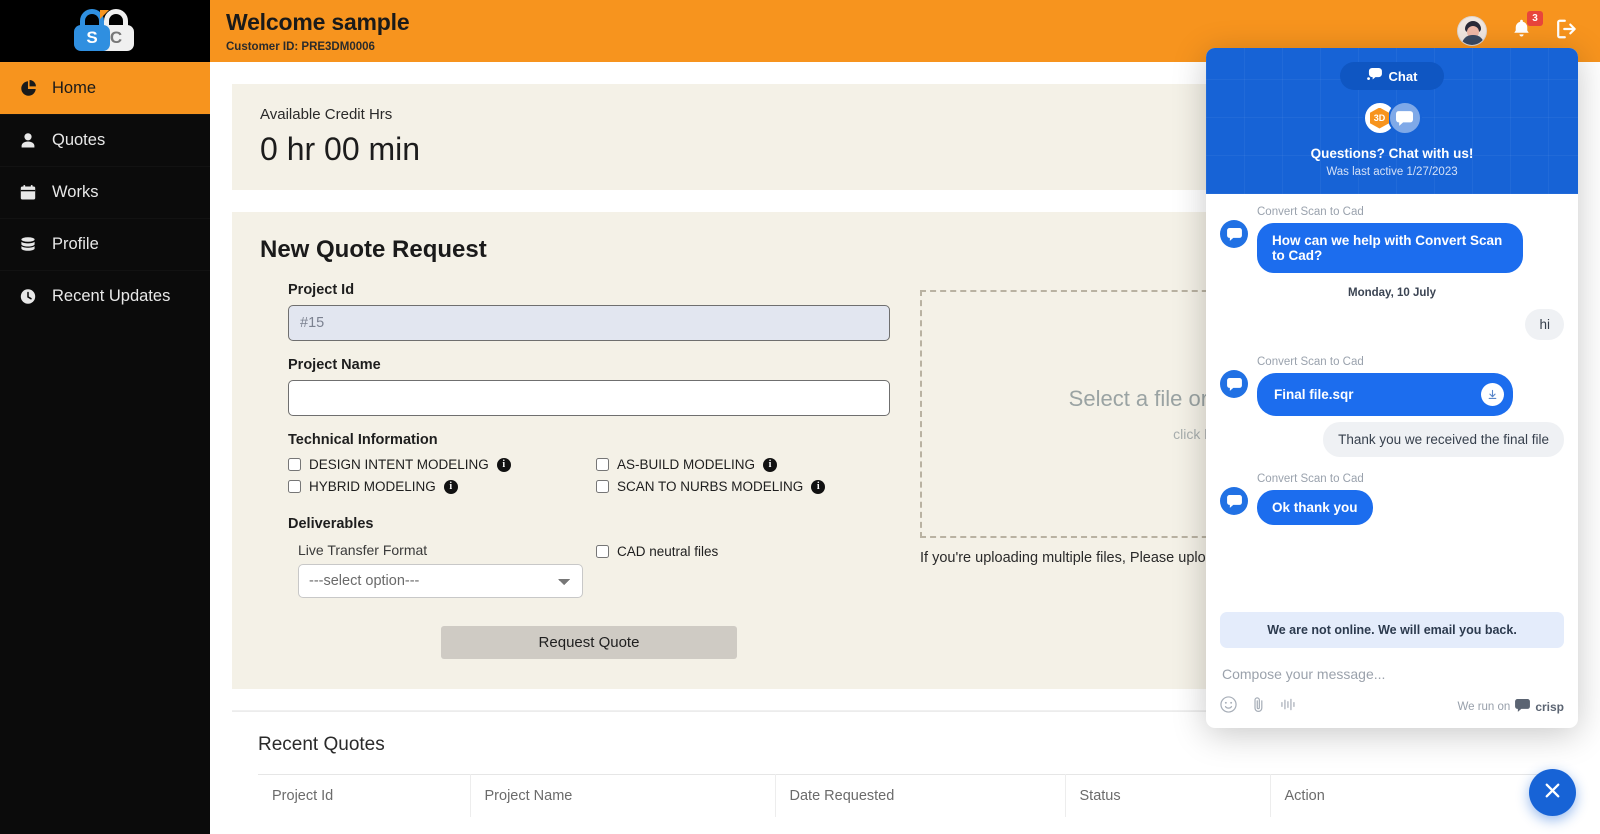  Describe the element at coordinates (1549, 707) in the screenshot. I see `crisp-brand-name: crisp` at that location.